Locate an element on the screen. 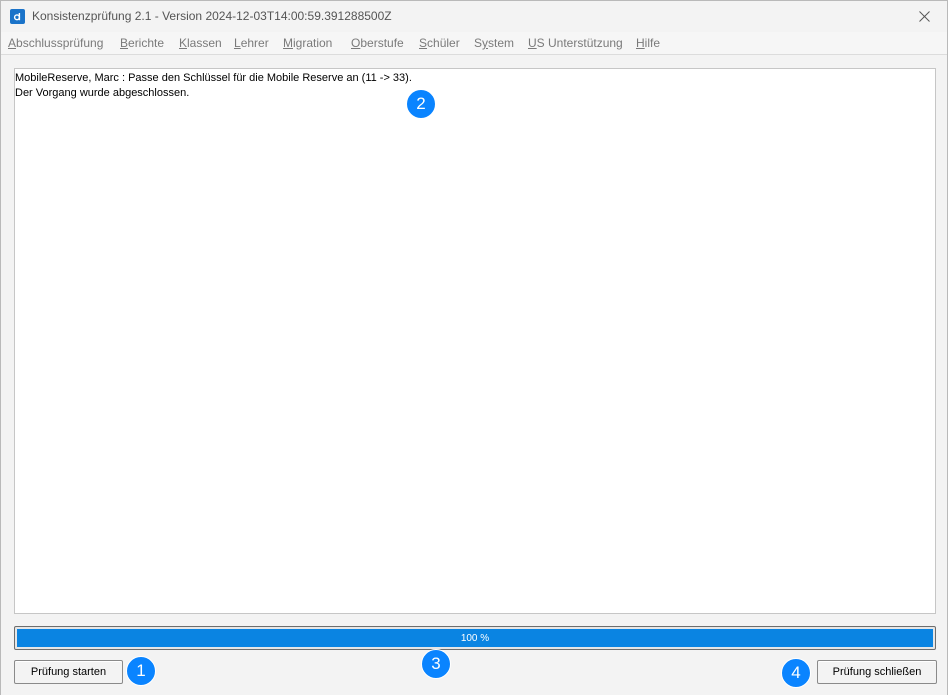  progress-bar: 100 % is located at coordinates (475, 638).